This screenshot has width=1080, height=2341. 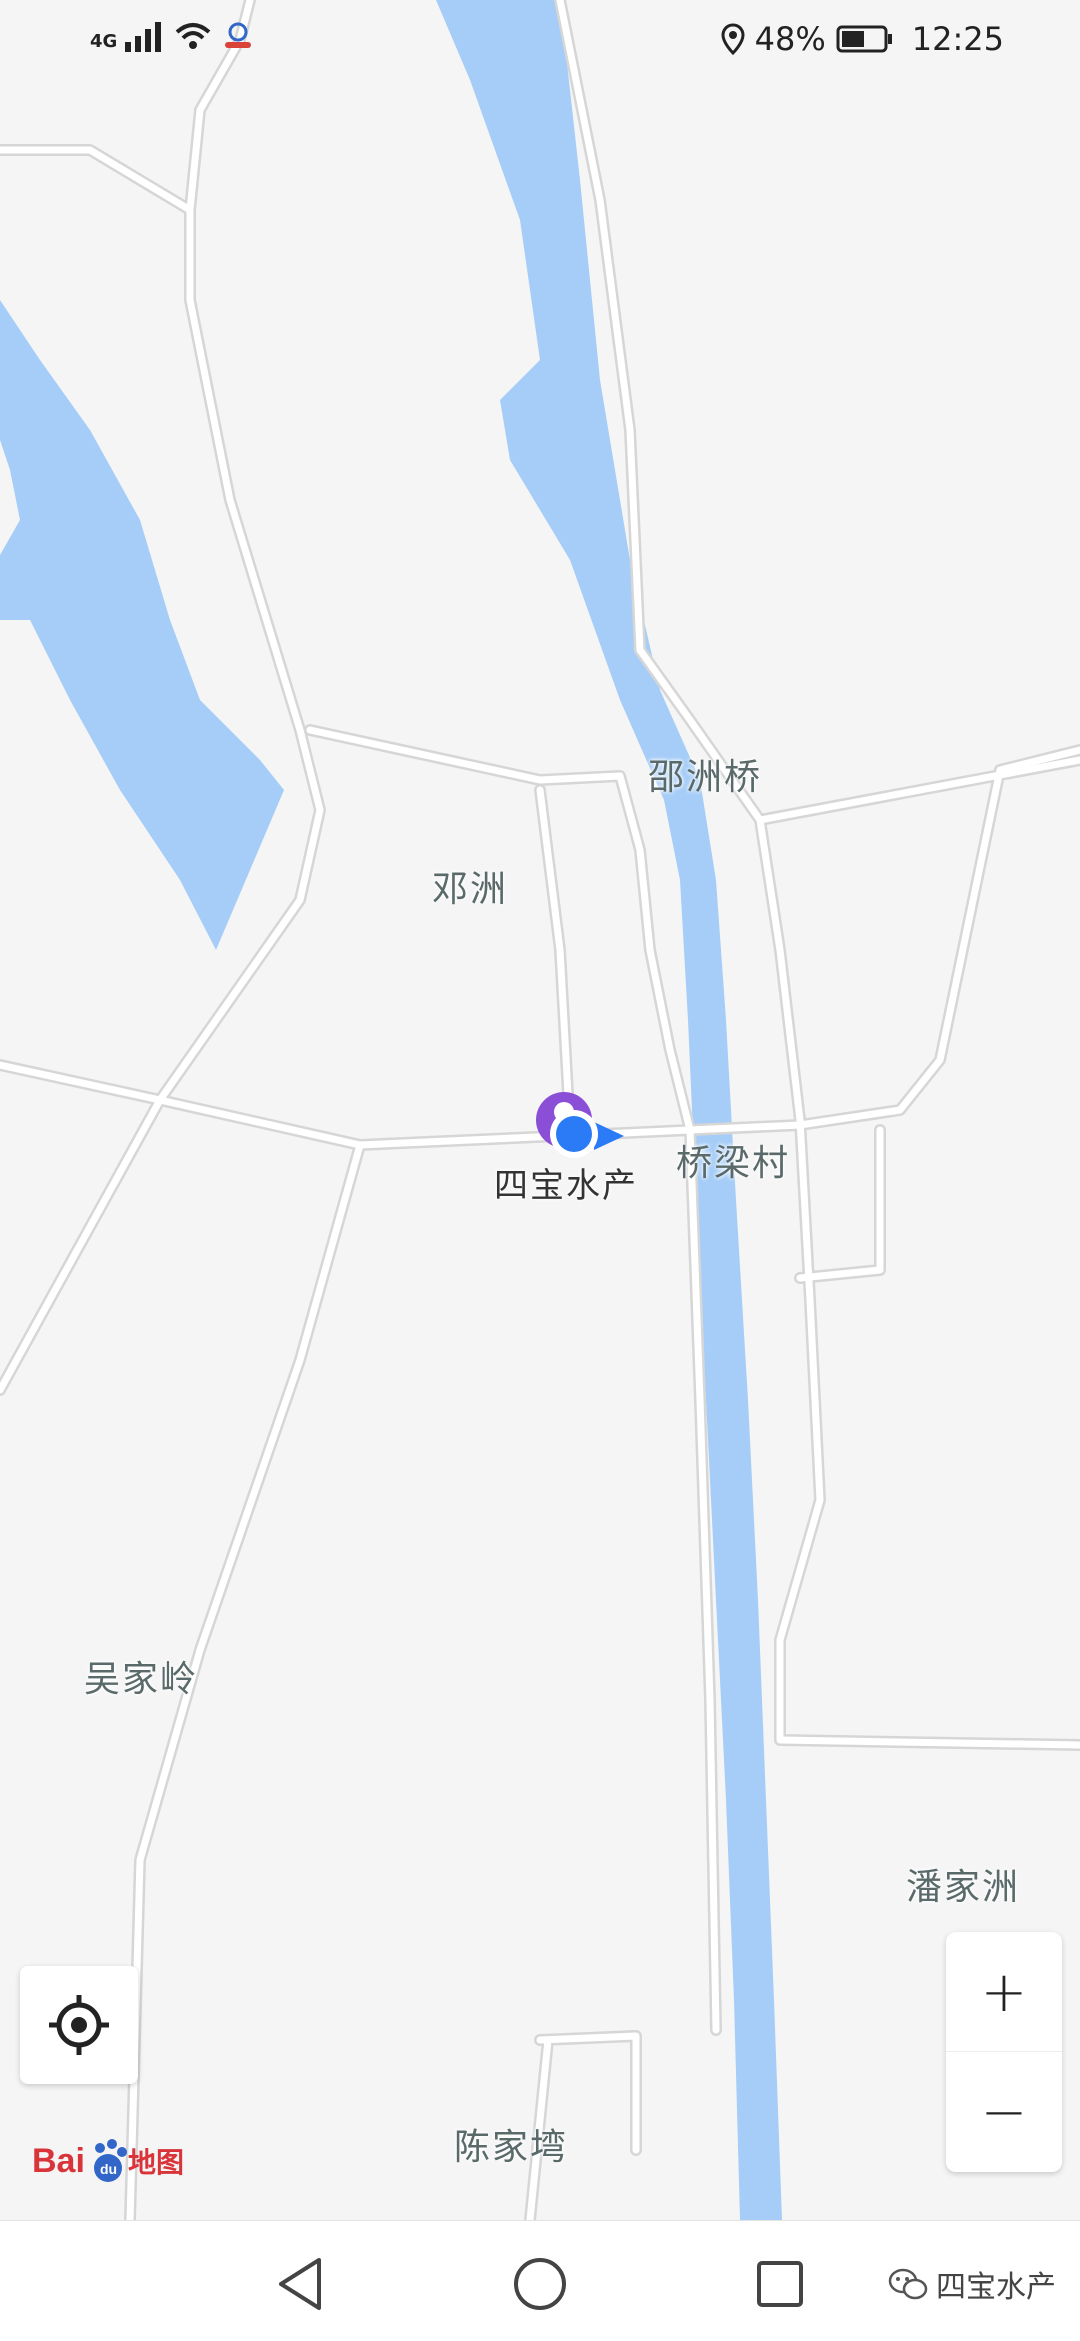 What do you see at coordinates (108, 2169) in the screenshot?
I see `svg-text: du` at bounding box center [108, 2169].